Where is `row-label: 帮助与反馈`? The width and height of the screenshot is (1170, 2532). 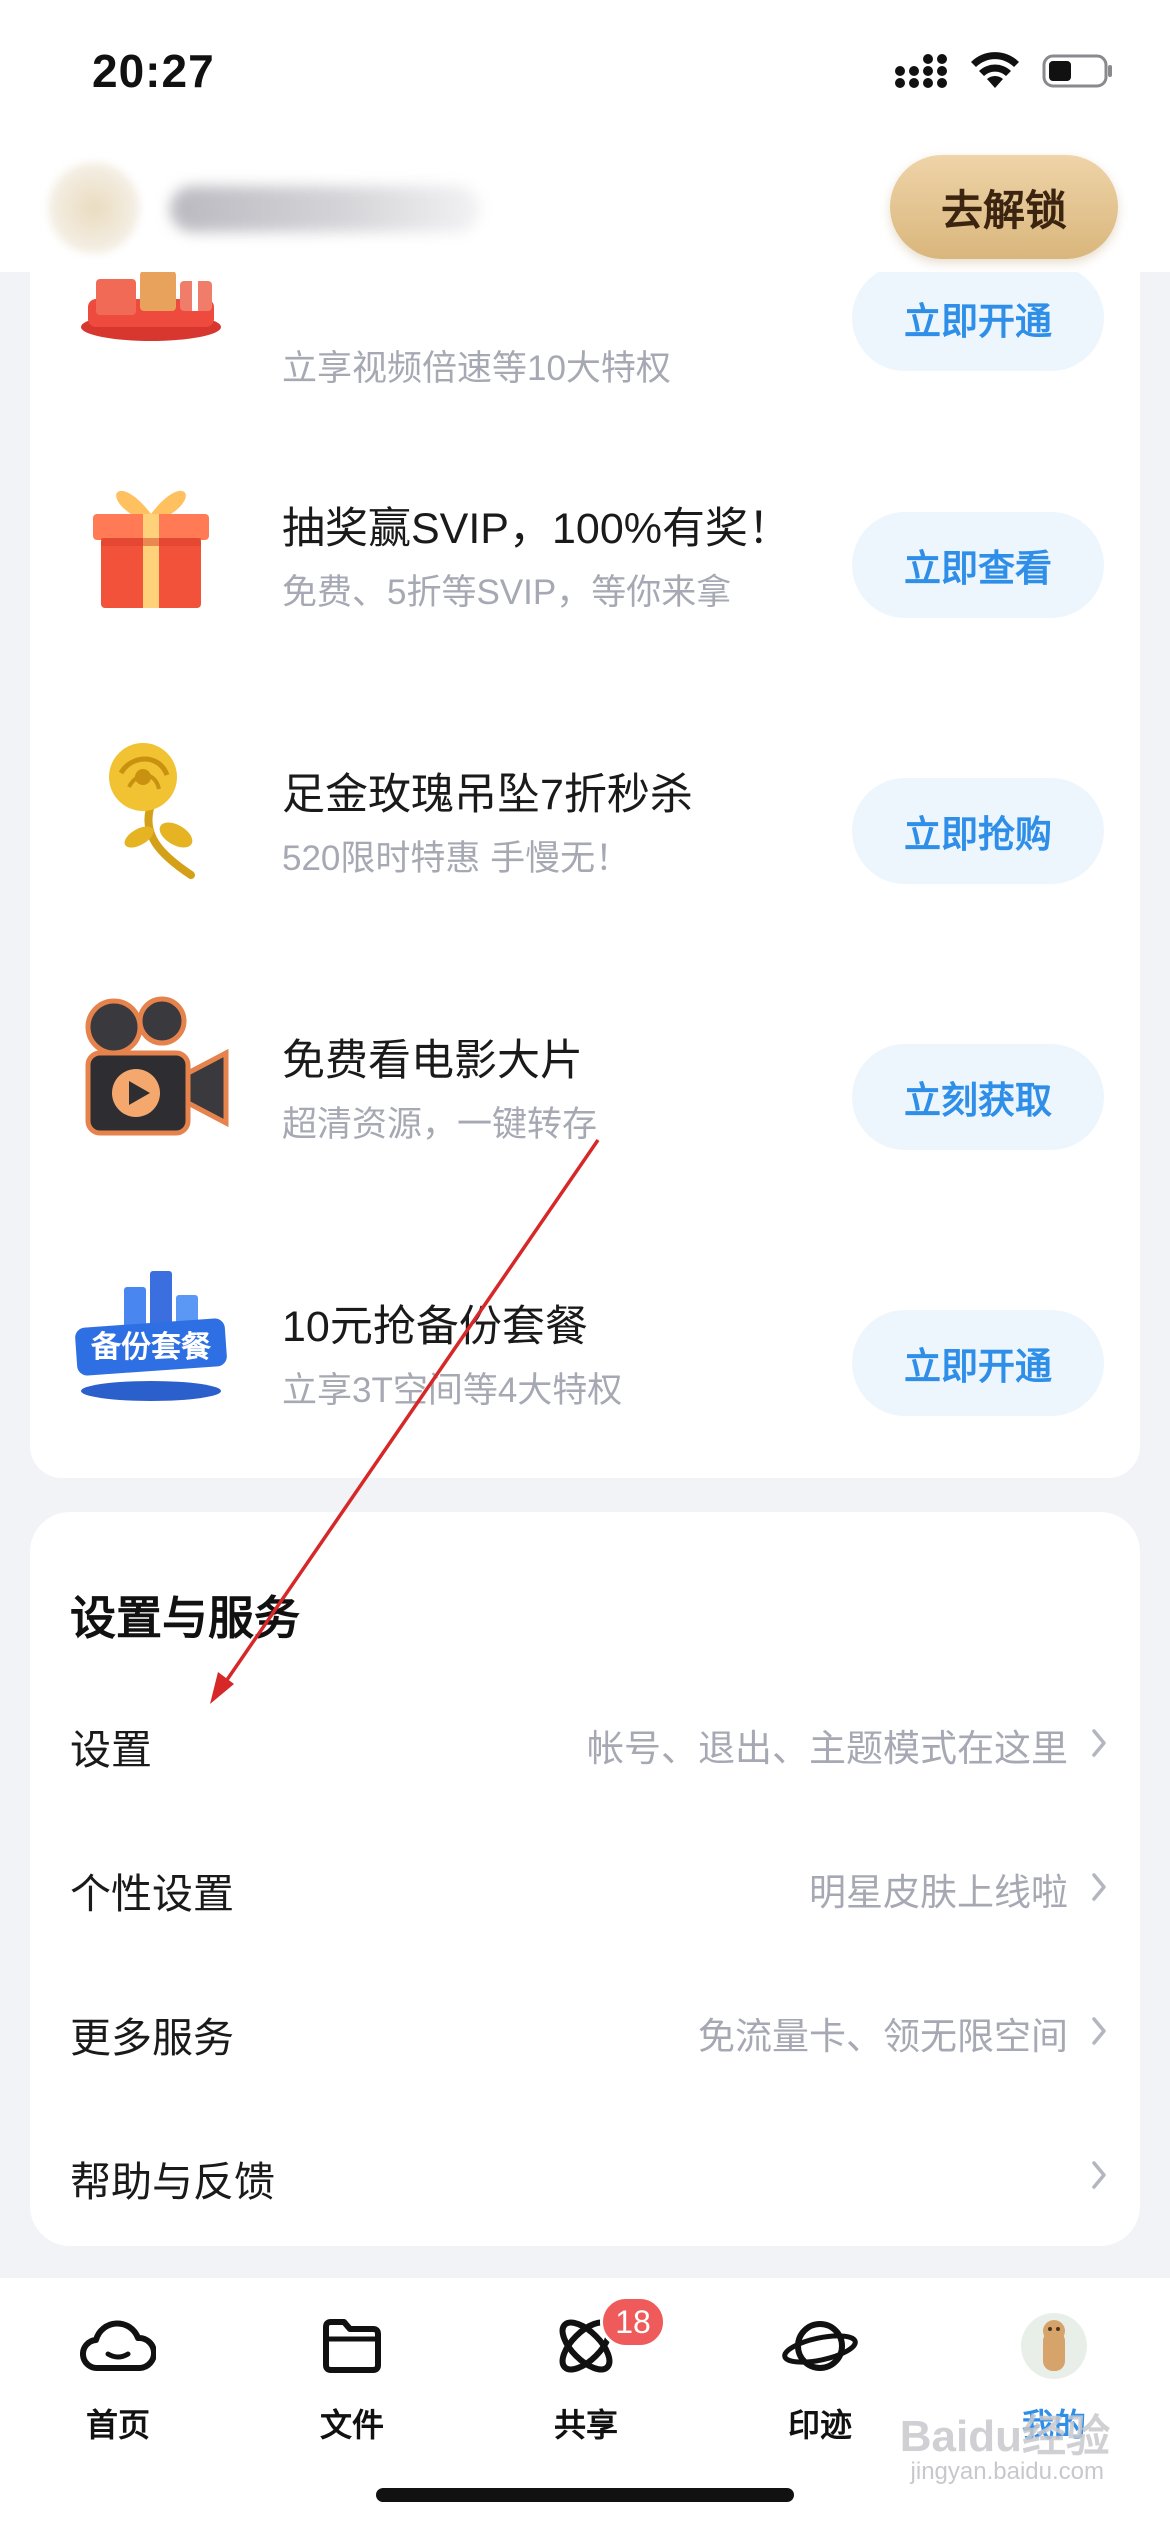
row-label: 帮助与反馈 is located at coordinates (172, 2182).